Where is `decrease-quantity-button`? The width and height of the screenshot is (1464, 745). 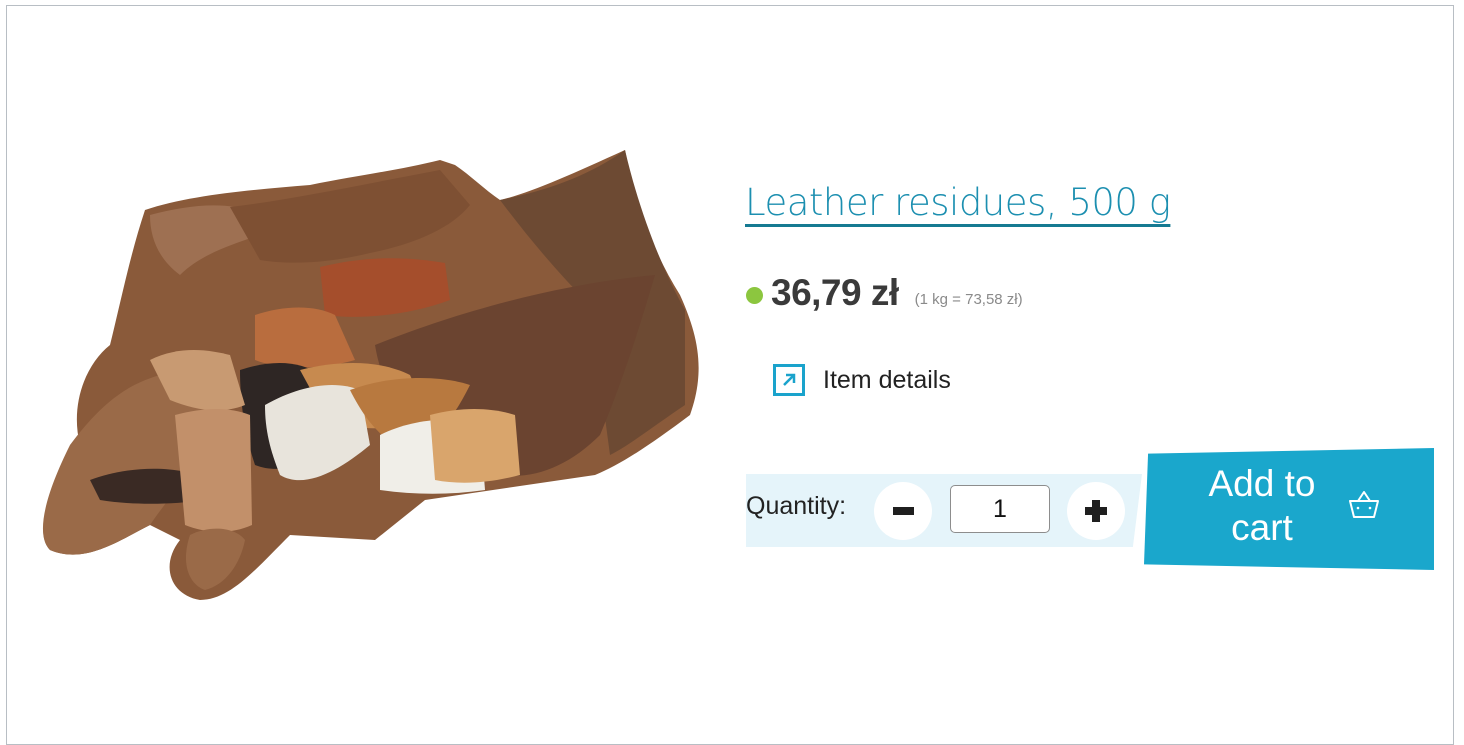
decrease-quantity-button is located at coordinates (903, 511).